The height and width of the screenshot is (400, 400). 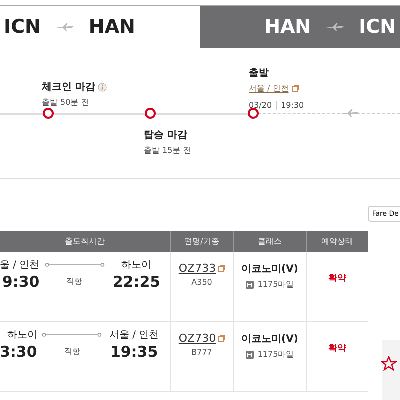 I want to click on aircraft-type: B777, so click(x=202, y=352).